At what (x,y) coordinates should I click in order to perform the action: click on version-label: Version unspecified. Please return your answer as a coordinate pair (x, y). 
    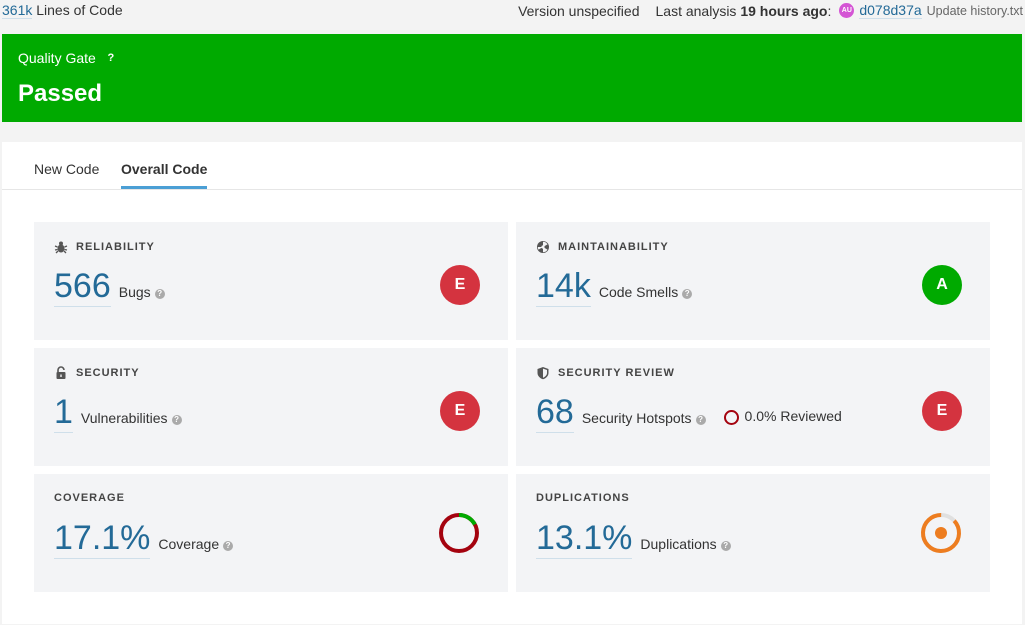
    Looking at the image, I should click on (579, 10).